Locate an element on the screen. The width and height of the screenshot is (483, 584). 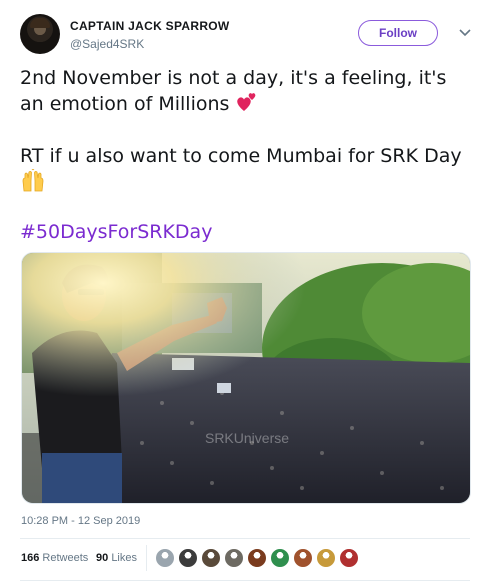
hashtag-link: #50DaysForSRKDay is located at coordinates (116, 232).